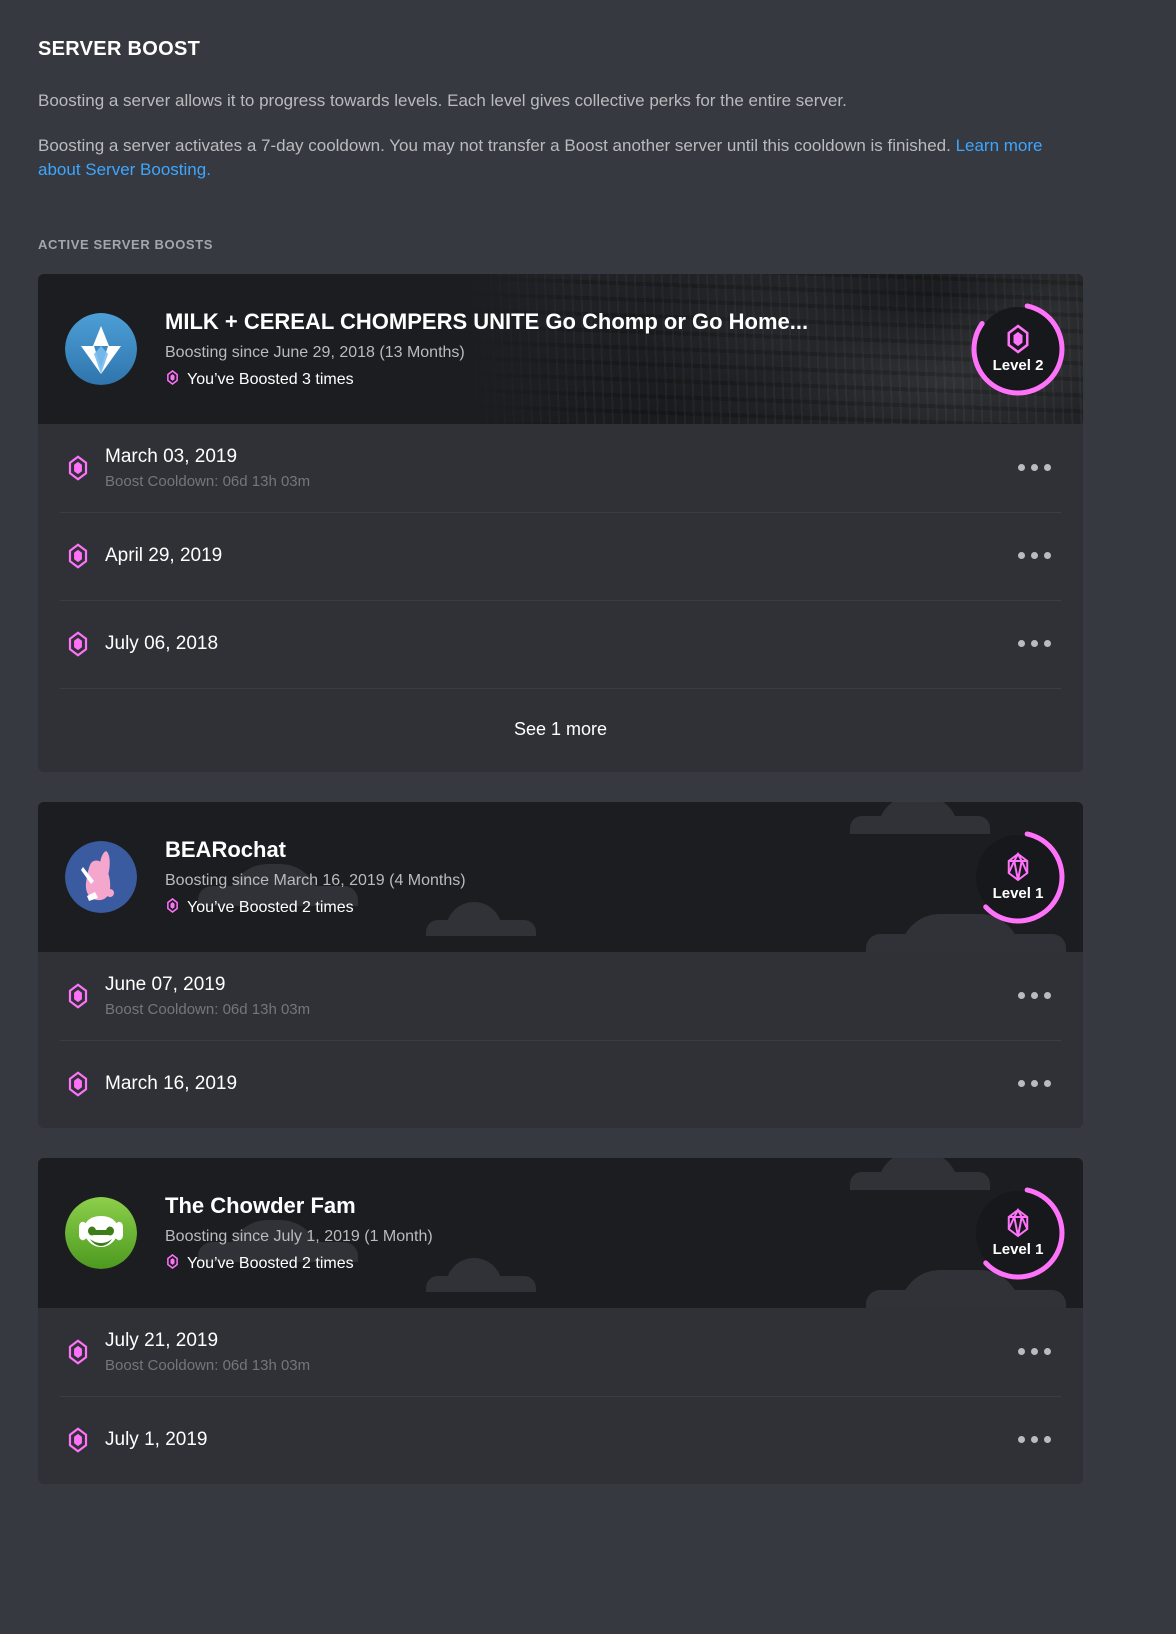 Image resolution: width=1176 pixels, height=1634 pixels. Describe the element at coordinates (486, 379) in the screenshot. I see `boost-count-row: You’ve Boosted 3 times` at that location.